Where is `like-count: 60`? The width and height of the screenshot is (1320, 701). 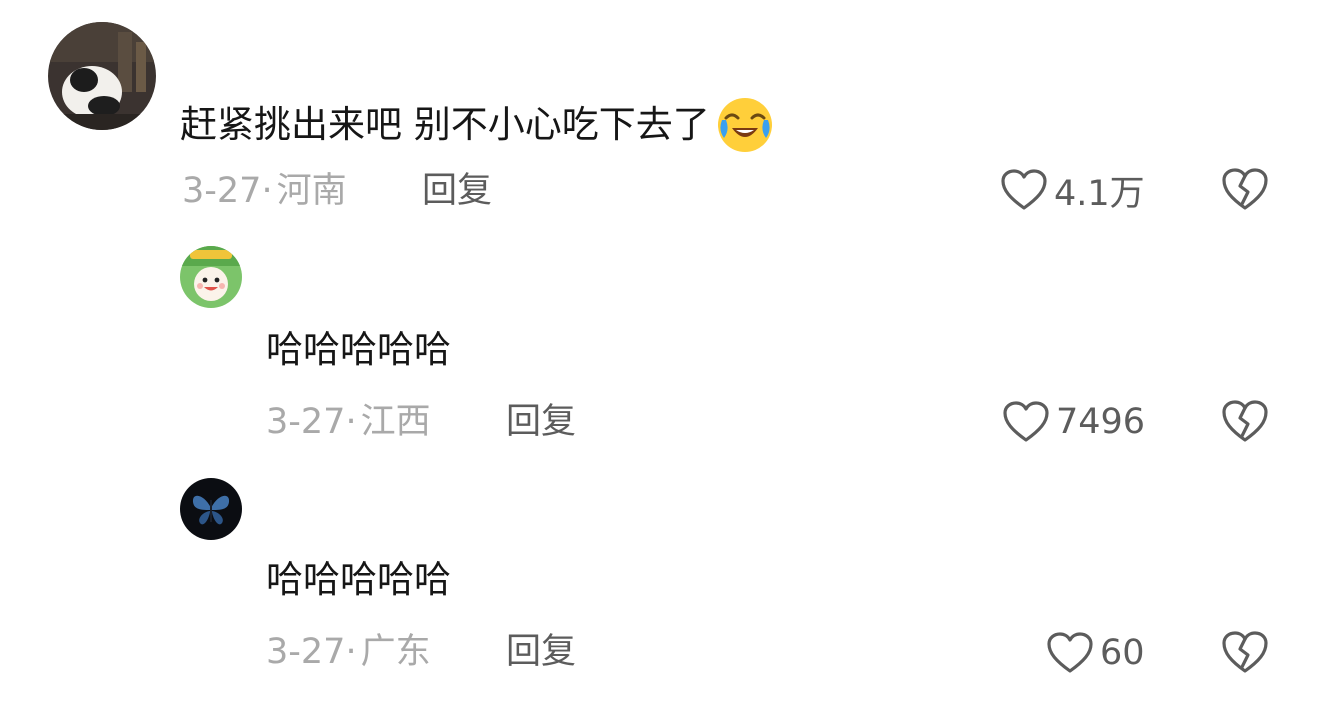
like-count: 60 is located at coordinates (1122, 653).